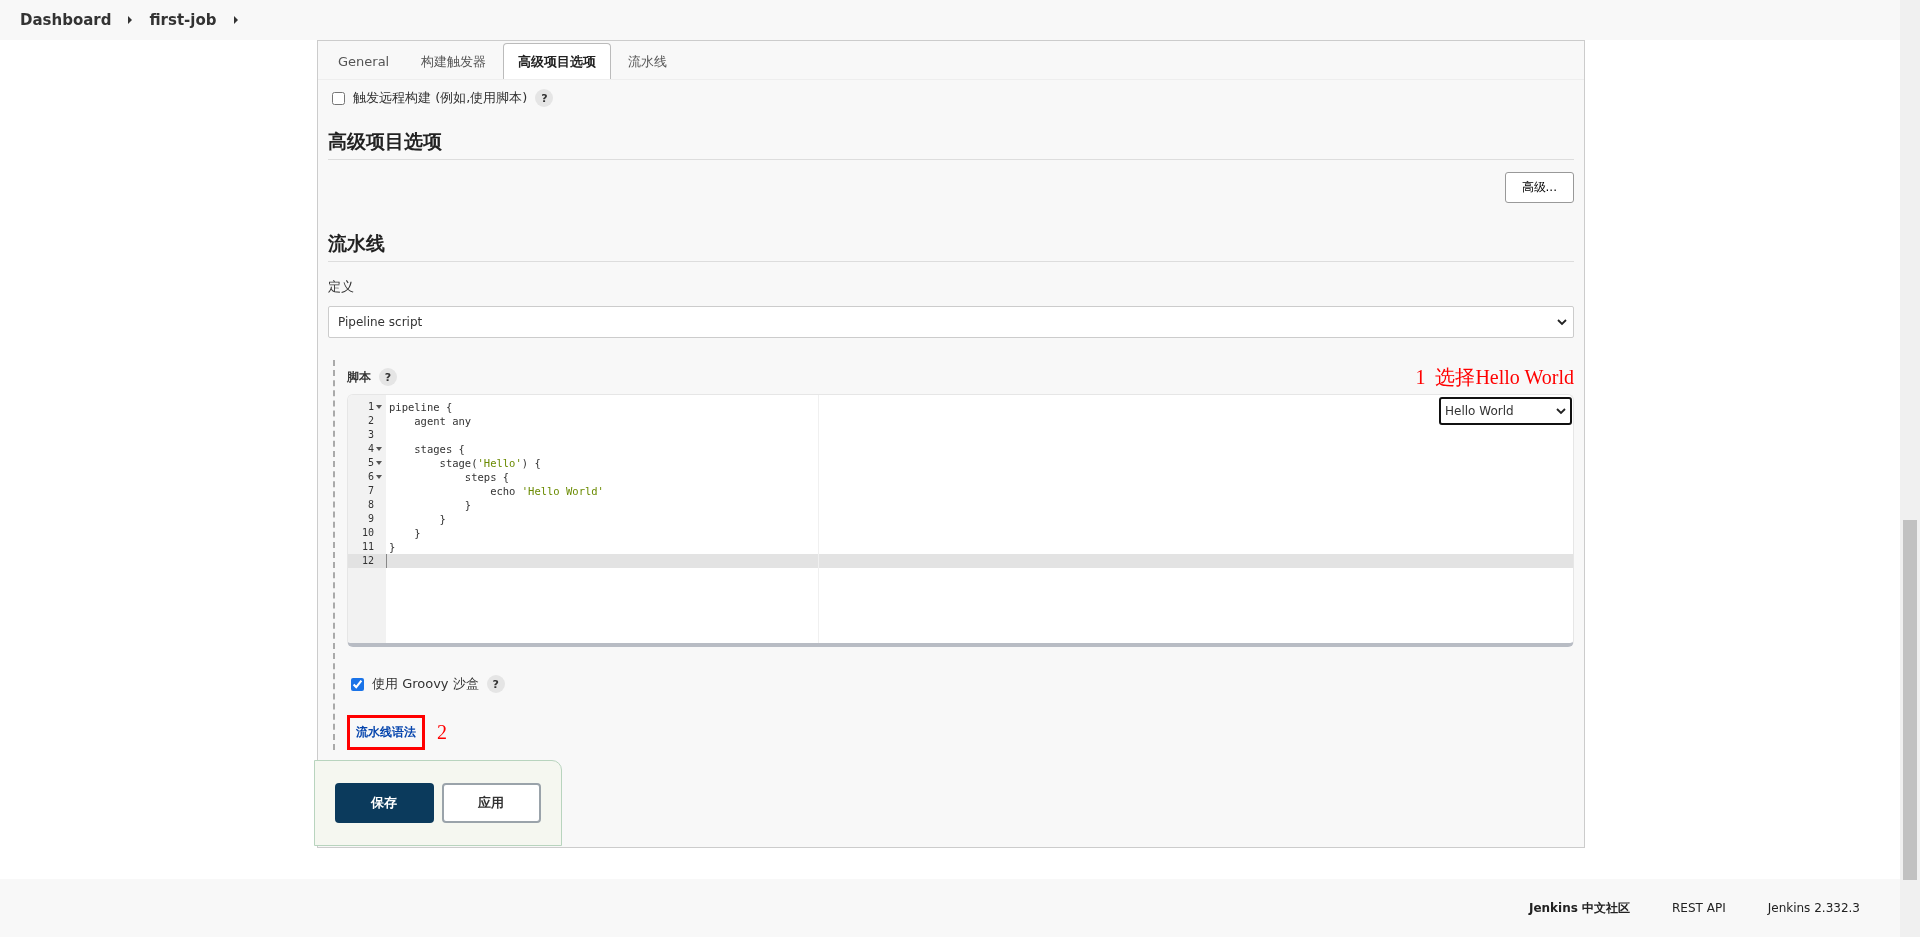 This screenshot has height=937, width=1920. Describe the element at coordinates (370, 519) in the screenshot. I see `line-number: 9` at that location.